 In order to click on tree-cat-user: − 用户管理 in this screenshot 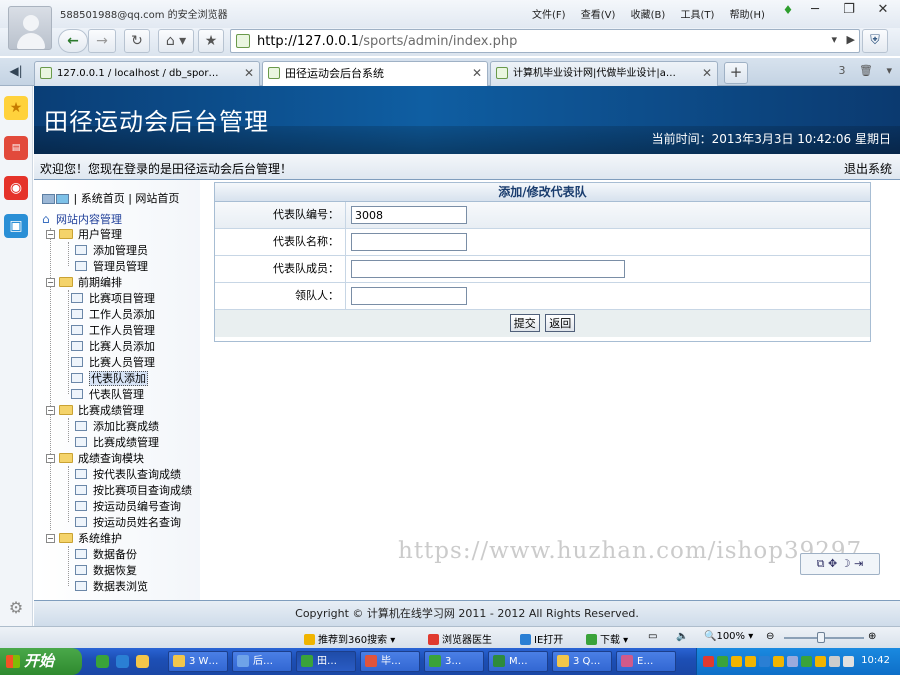, I will do `click(84, 235)`.